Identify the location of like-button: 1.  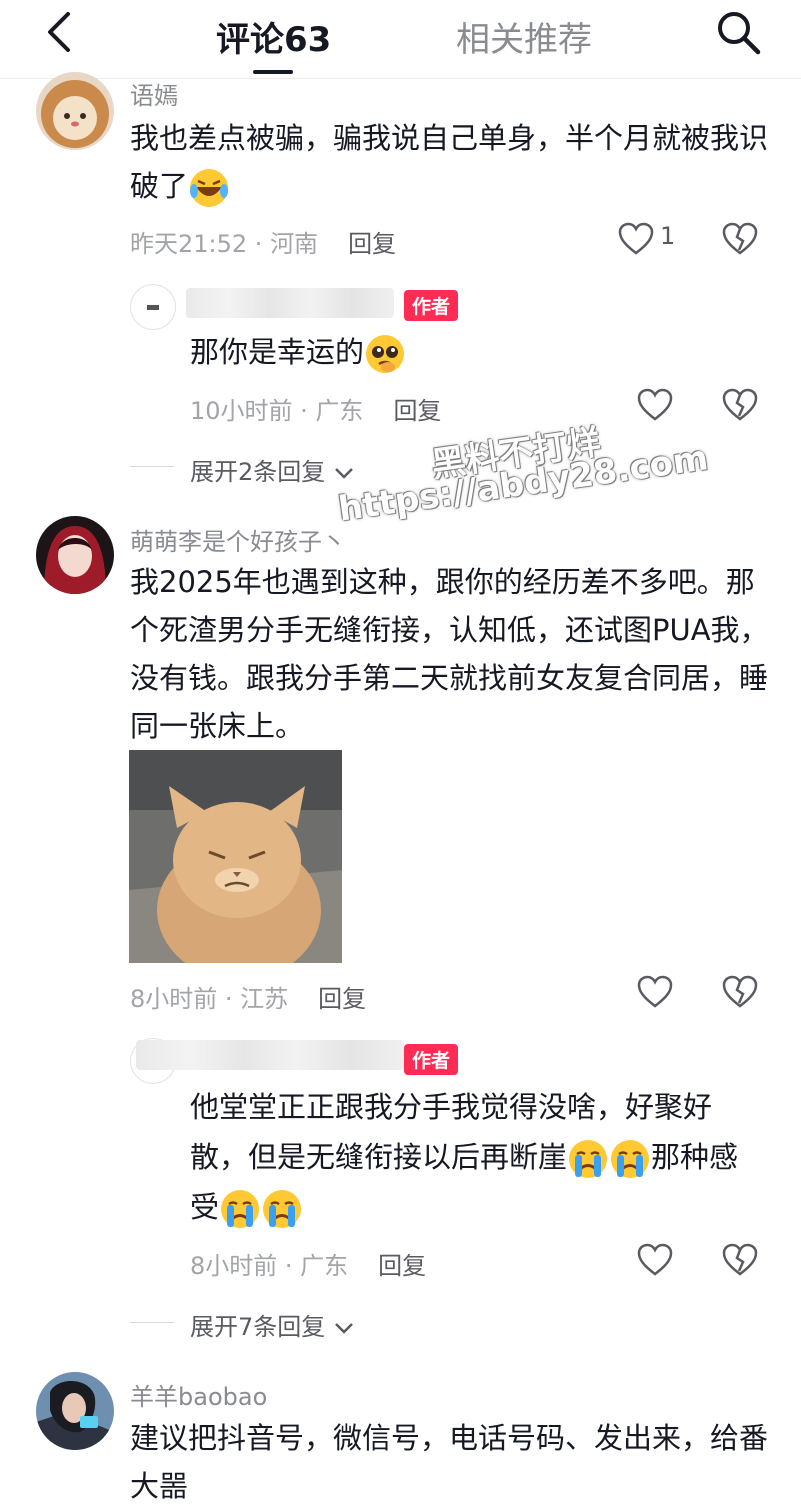
(653, 238).